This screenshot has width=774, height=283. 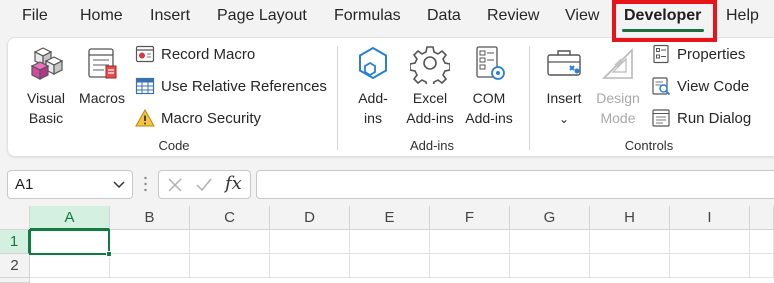 I want to click on column-header-d: D, so click(x=310, y=218).